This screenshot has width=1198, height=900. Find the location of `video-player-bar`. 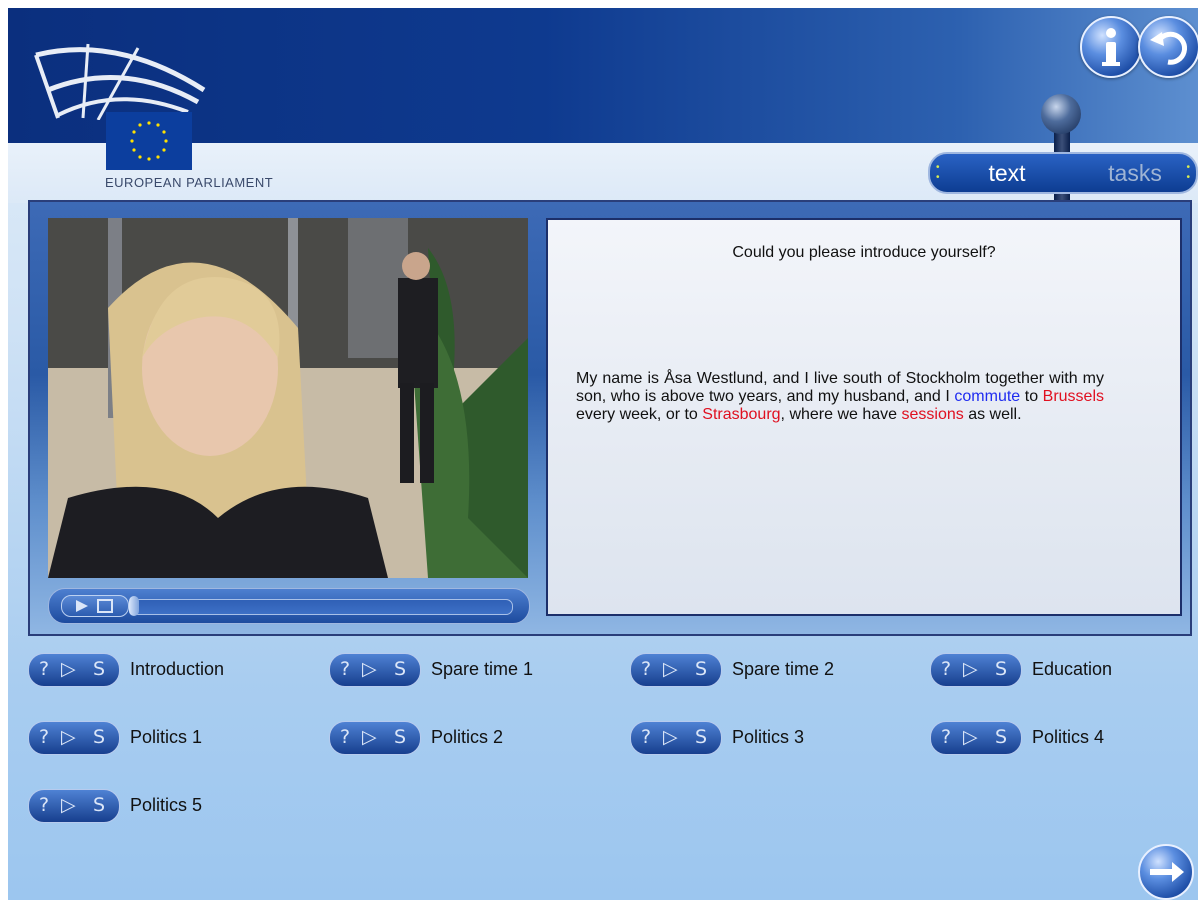

video-player-bar is located at coordinates (289, 606).